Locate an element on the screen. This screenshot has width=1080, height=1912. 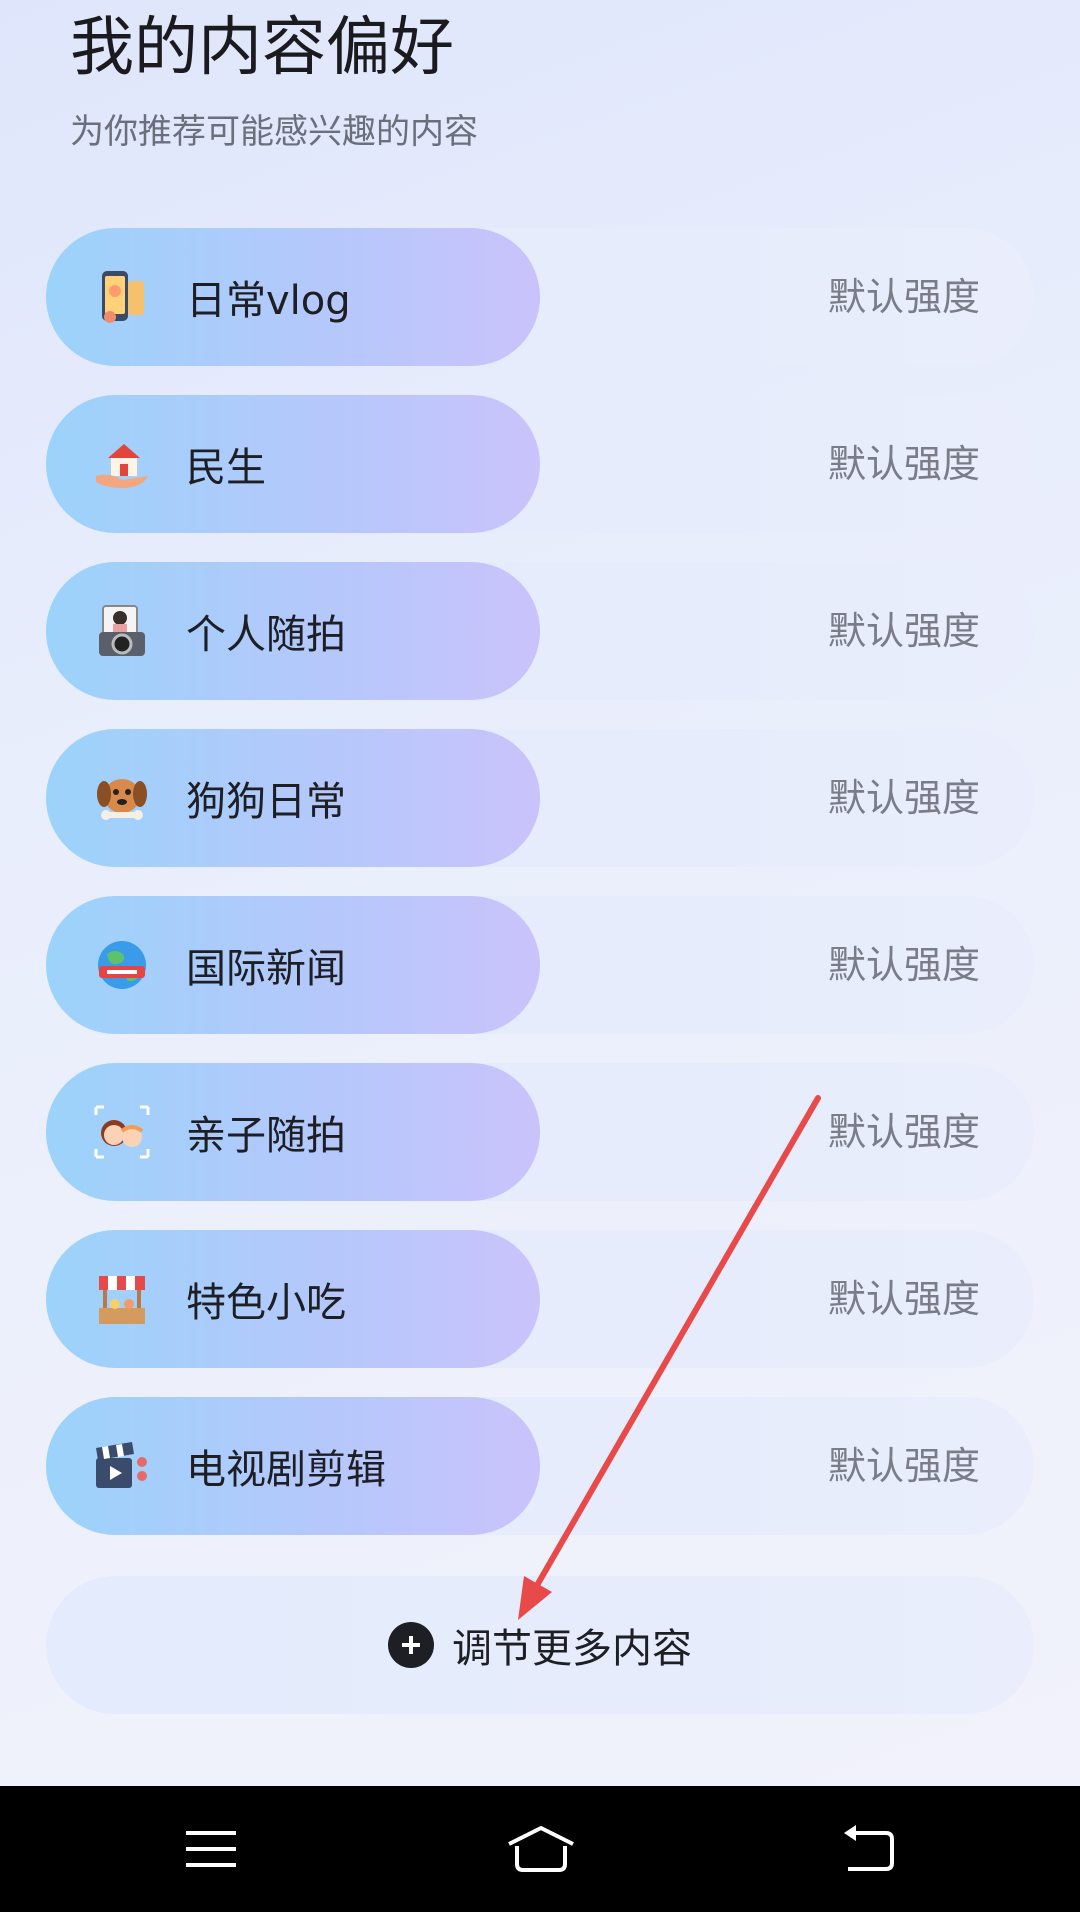
house-in-hand-icon is located at coordinates (122, 464).